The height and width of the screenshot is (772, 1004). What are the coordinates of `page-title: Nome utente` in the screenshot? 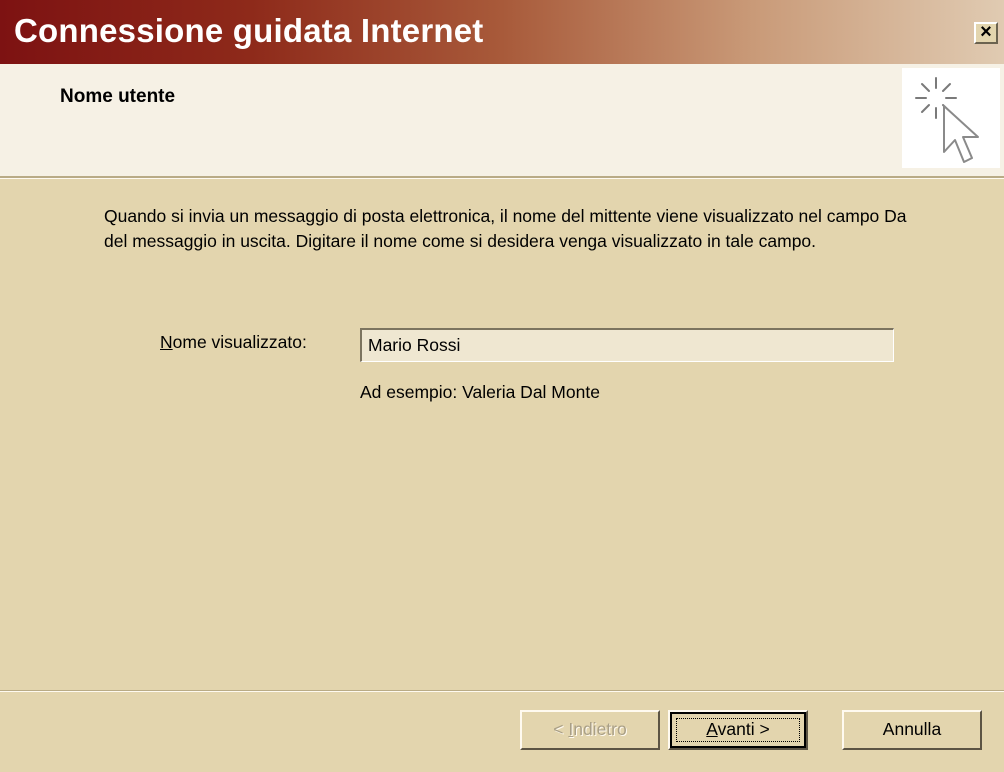 It's located at (118, 96).